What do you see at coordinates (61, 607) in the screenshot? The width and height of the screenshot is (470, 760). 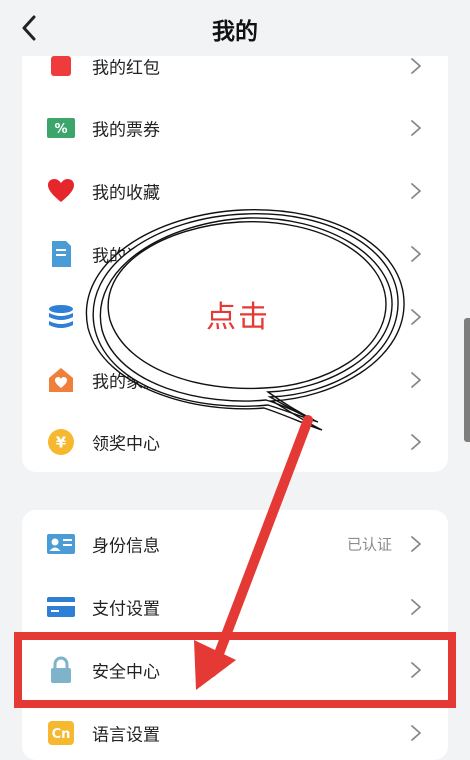 I see `credit-card-icon` at bounding box center [61, 607].